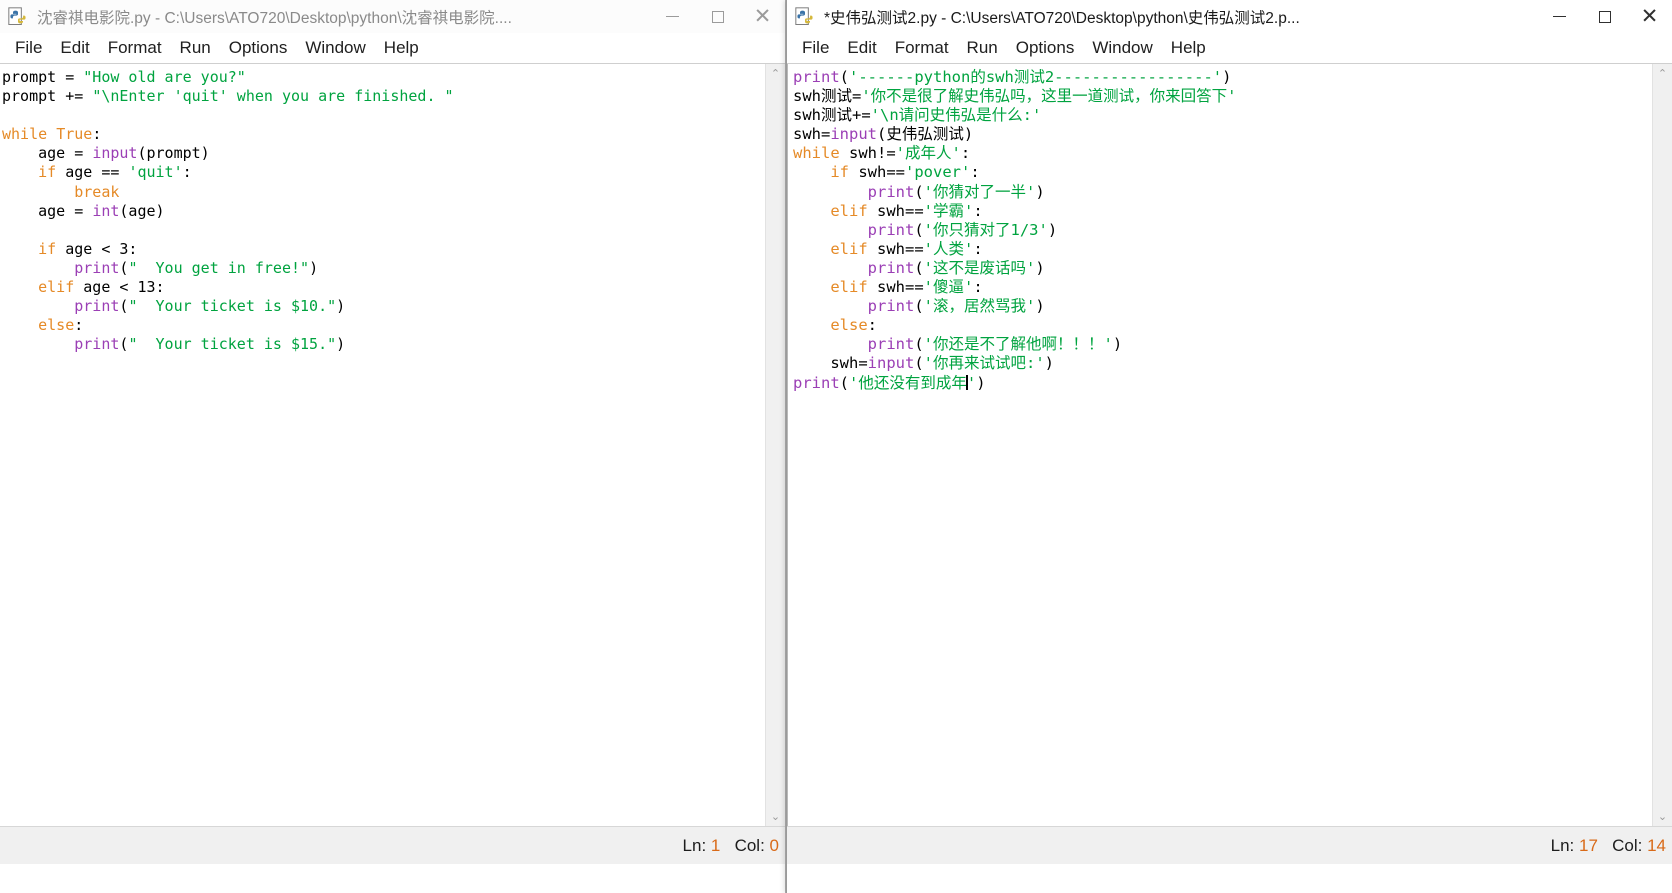 This screenshot has height=893, width=1672. I want to click on statusbar-left: Ln: 1 Col: 0, so click(392, 845).